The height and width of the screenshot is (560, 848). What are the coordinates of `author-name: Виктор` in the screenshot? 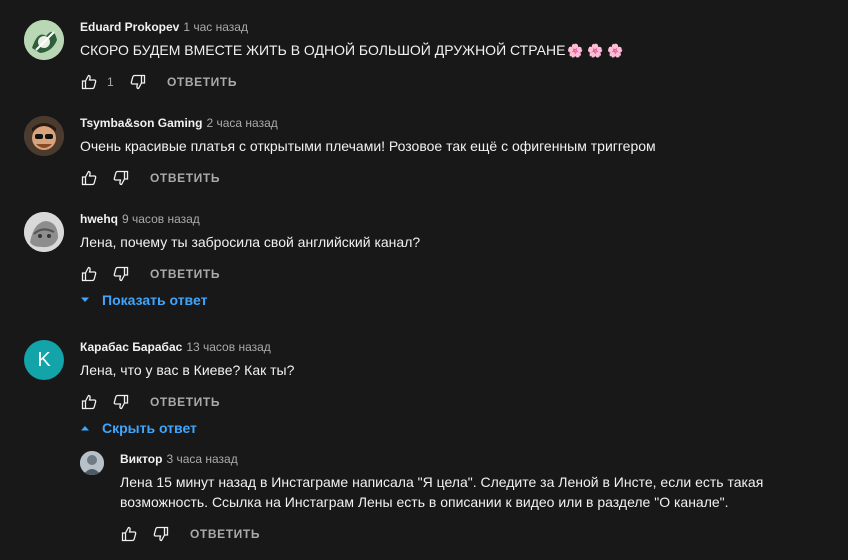 It's located at (141, 459).